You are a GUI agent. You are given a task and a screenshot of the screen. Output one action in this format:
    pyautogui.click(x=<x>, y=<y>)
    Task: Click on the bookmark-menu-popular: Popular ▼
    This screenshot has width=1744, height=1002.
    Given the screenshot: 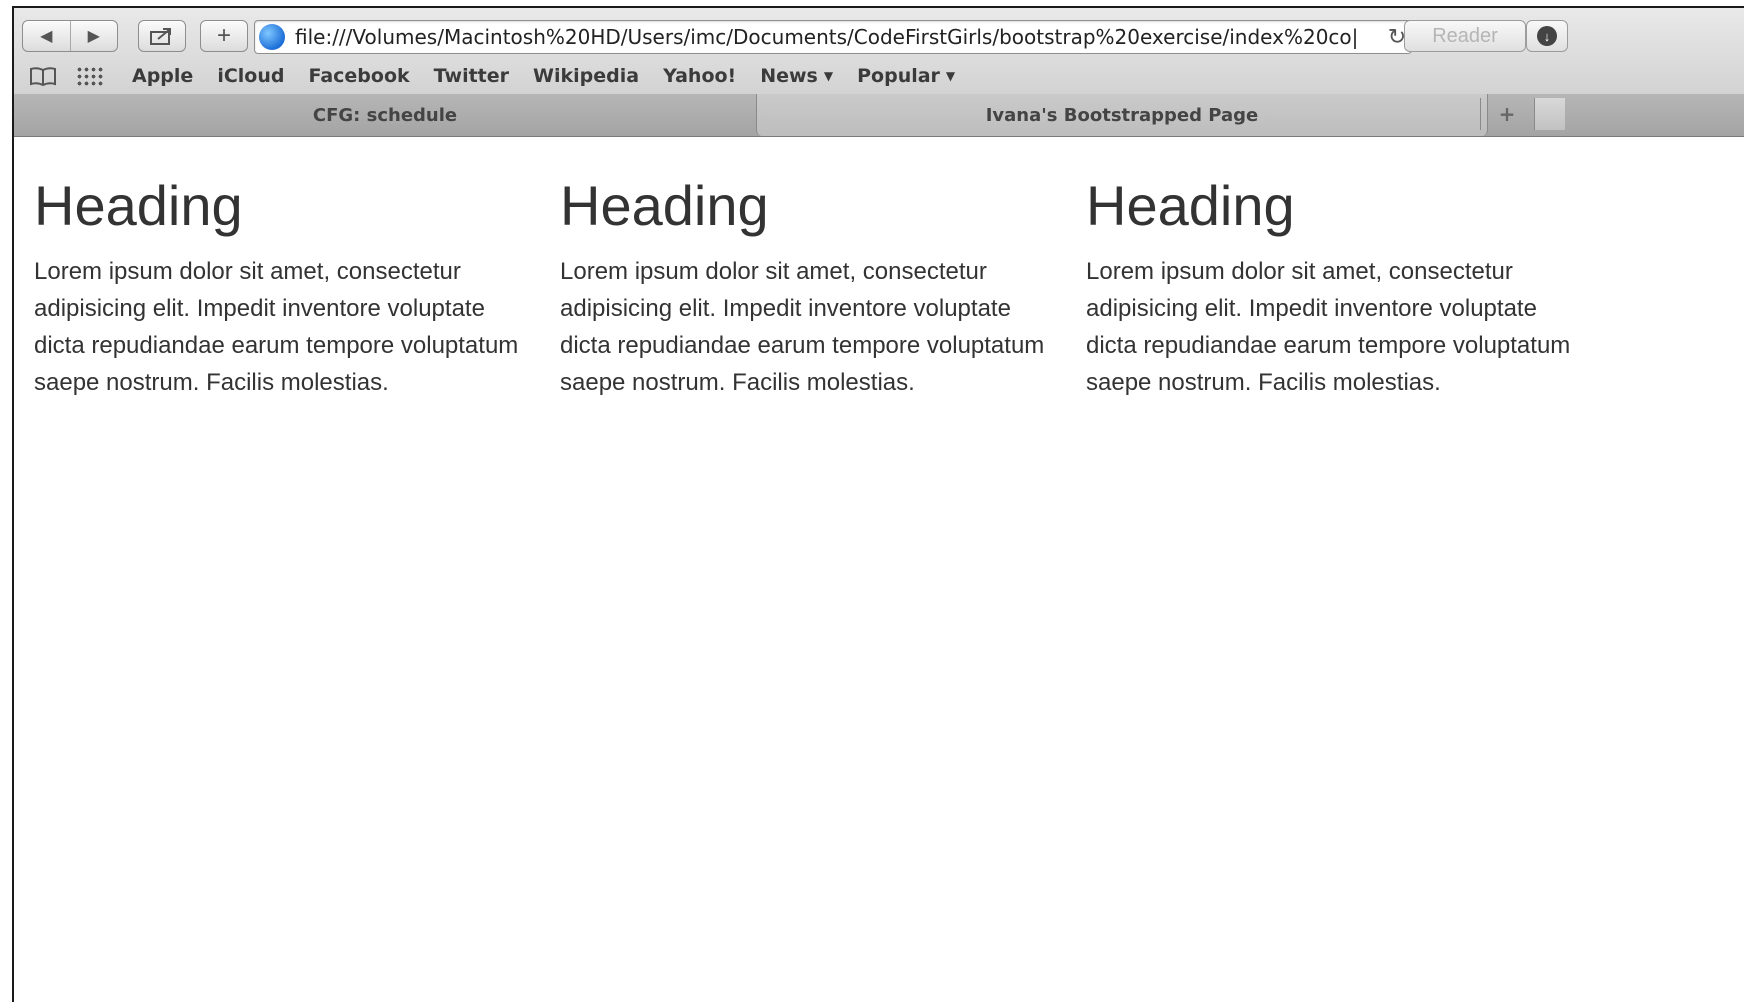 What is the action you would take?
    pyautogui.click(x=906, y=76)
    